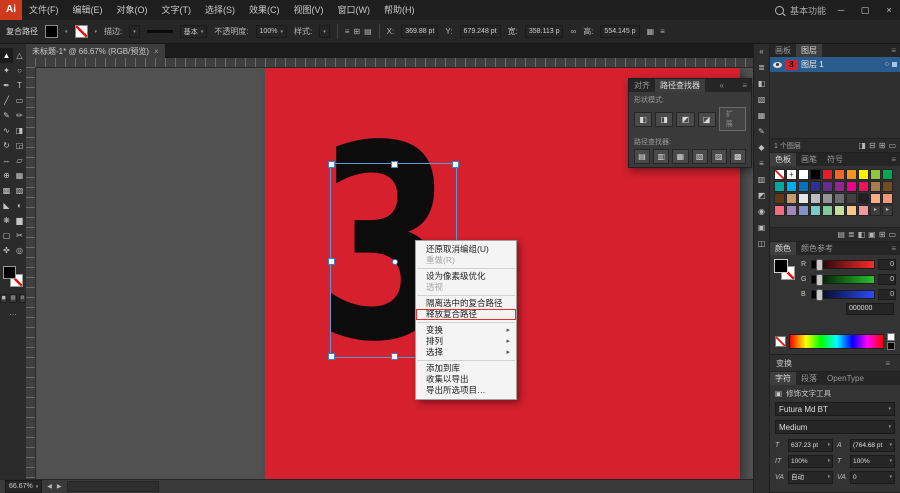 The width and height of the screenshot is (900, 493). What do you see at coordinates (761, 132) in the screenshot?
I see `brushes-panel-icon: ✎` at bounding box center [761, 132].